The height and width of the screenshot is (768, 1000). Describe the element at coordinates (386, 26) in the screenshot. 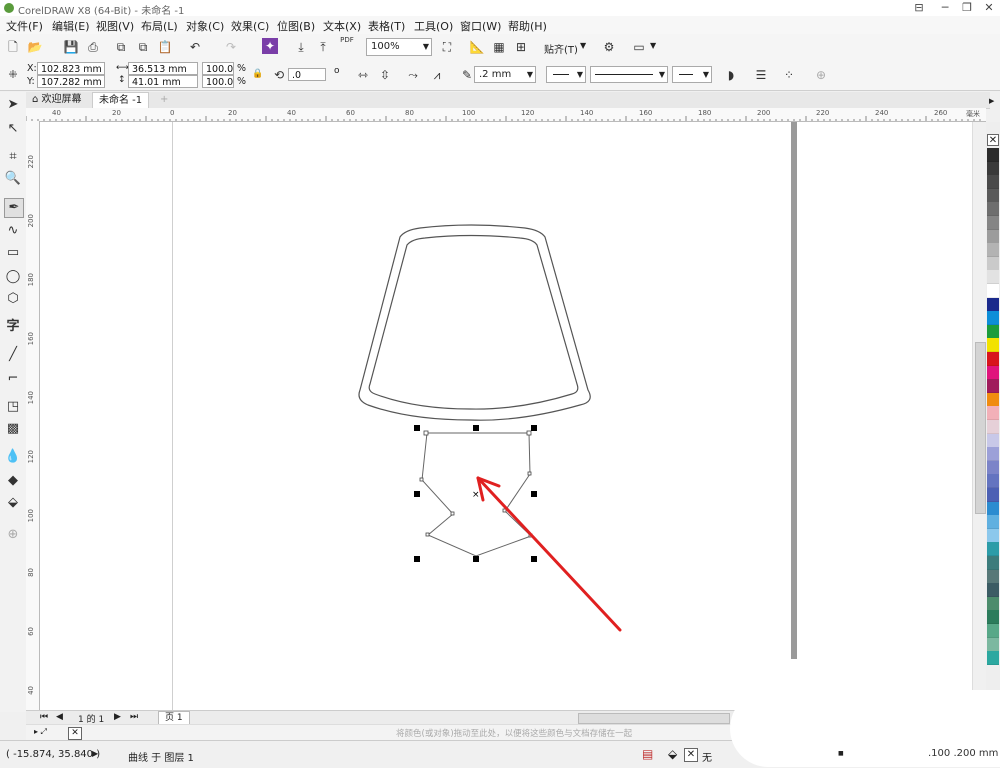

I see `menu-table: 表格(T)` at that location.